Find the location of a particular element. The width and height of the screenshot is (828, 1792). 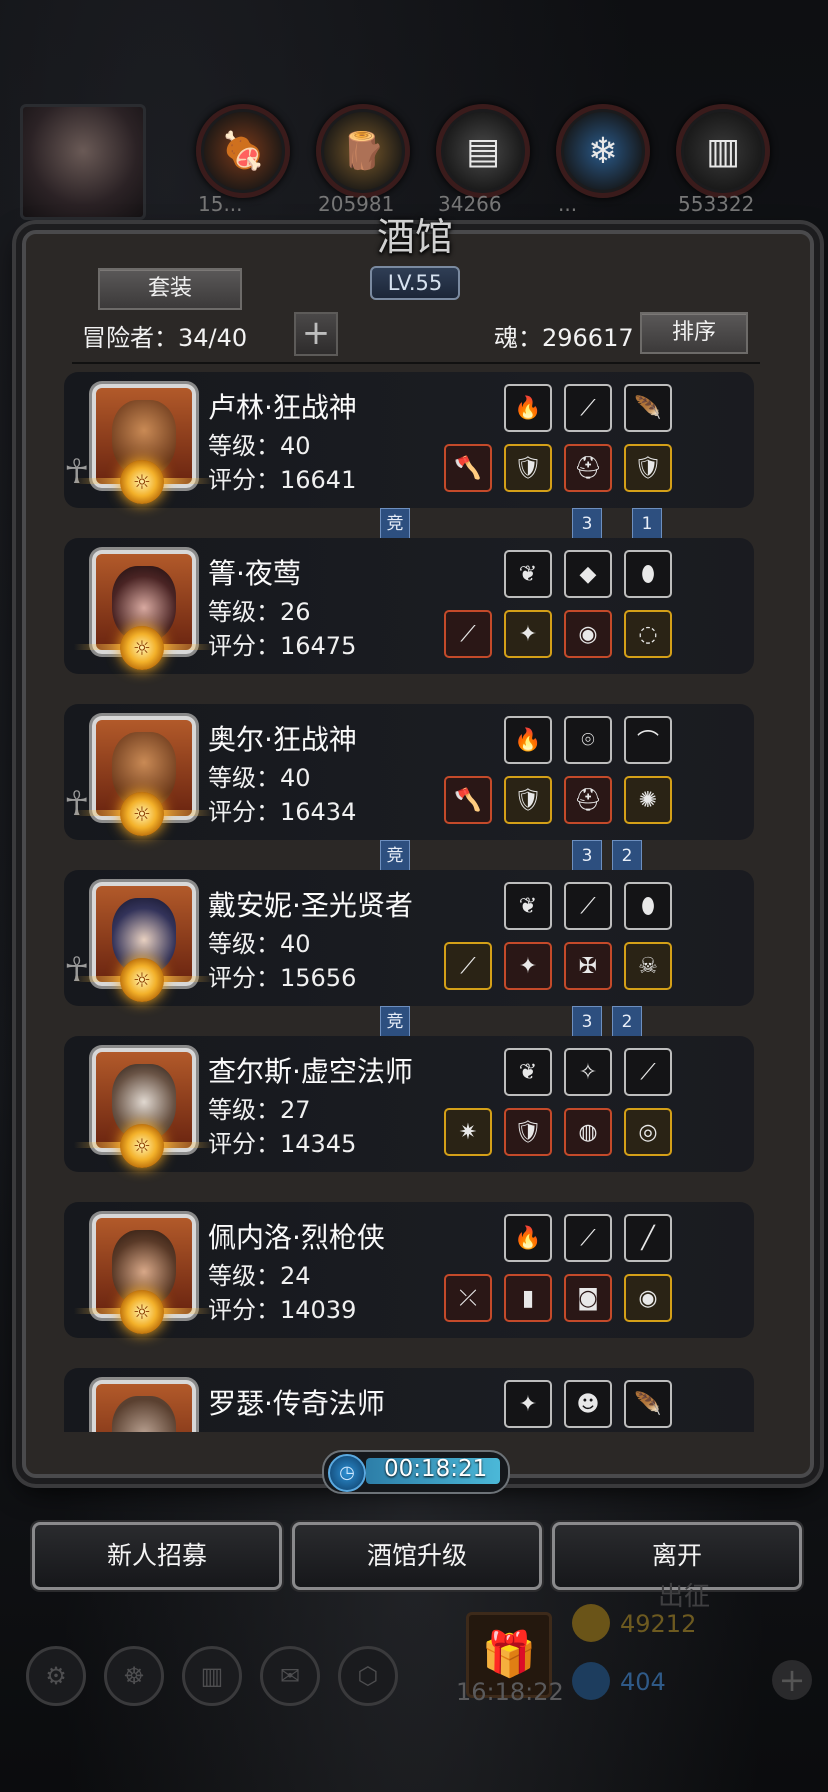

hero-card: ☥ ☼ 卢林·狂战神 等级：40 评分：16641 🔥 ⟋ 🪶 🪓 🛡 ⛑ 🛡 is located at coordinates (409, 440).